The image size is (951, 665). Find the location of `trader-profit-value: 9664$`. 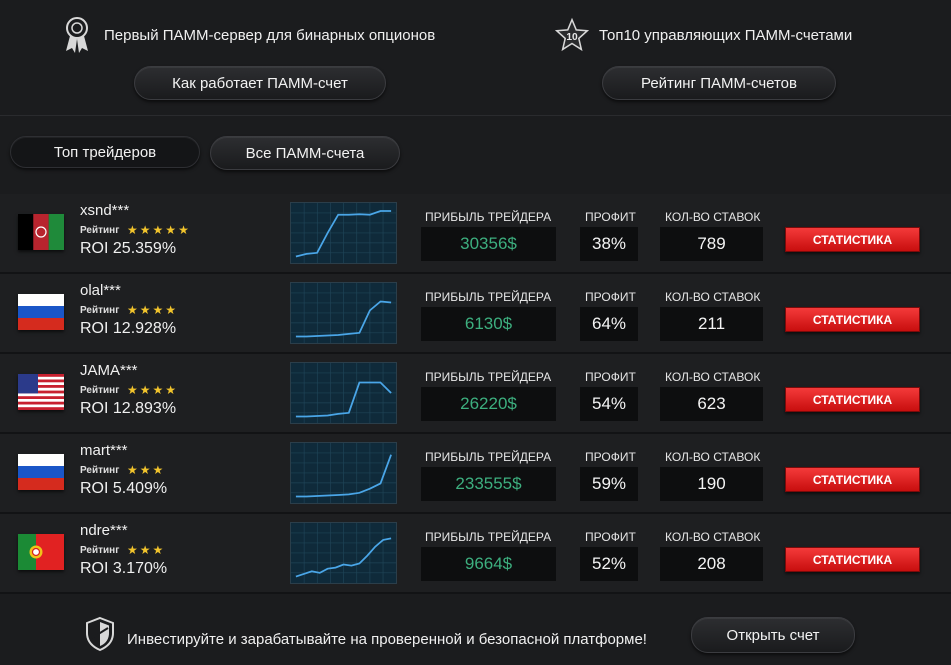

trader-profit-value: 9664$ is located at coordinates (488, 564).